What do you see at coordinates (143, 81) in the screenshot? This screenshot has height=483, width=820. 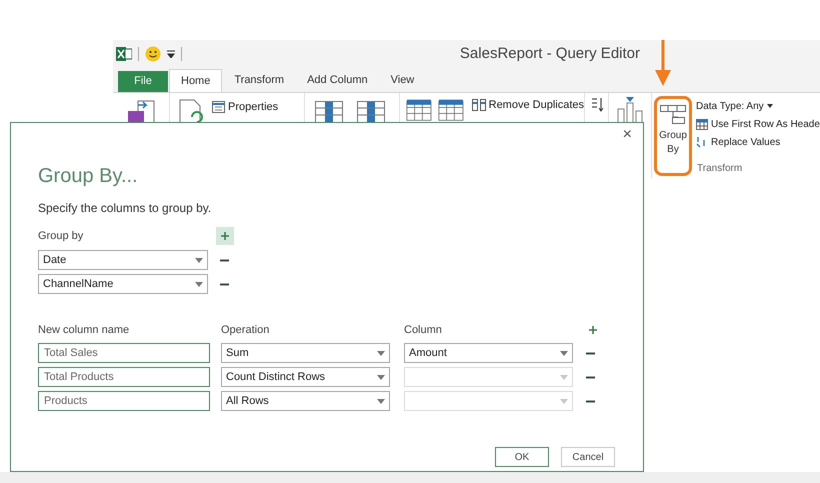 I see `file-tab: File` at bounding box center [143, 81].